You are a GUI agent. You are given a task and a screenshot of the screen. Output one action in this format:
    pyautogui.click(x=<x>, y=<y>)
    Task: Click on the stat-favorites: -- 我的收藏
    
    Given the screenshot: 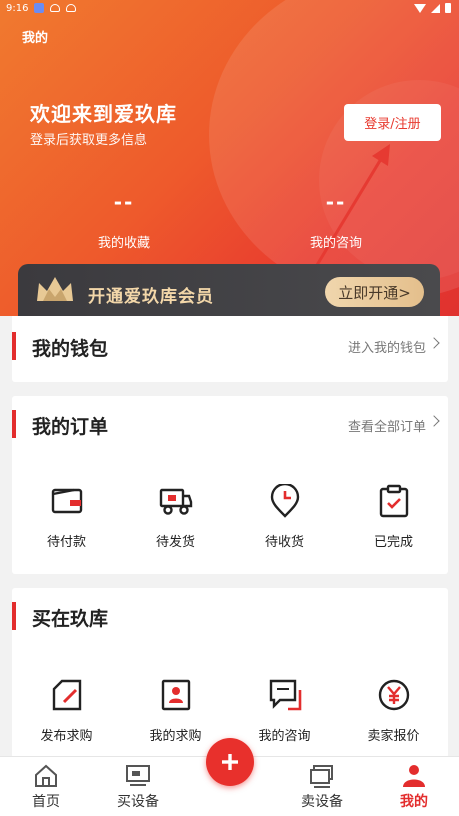 What is the action you would take?
    pyautogui.click(x=124, y=220)
    